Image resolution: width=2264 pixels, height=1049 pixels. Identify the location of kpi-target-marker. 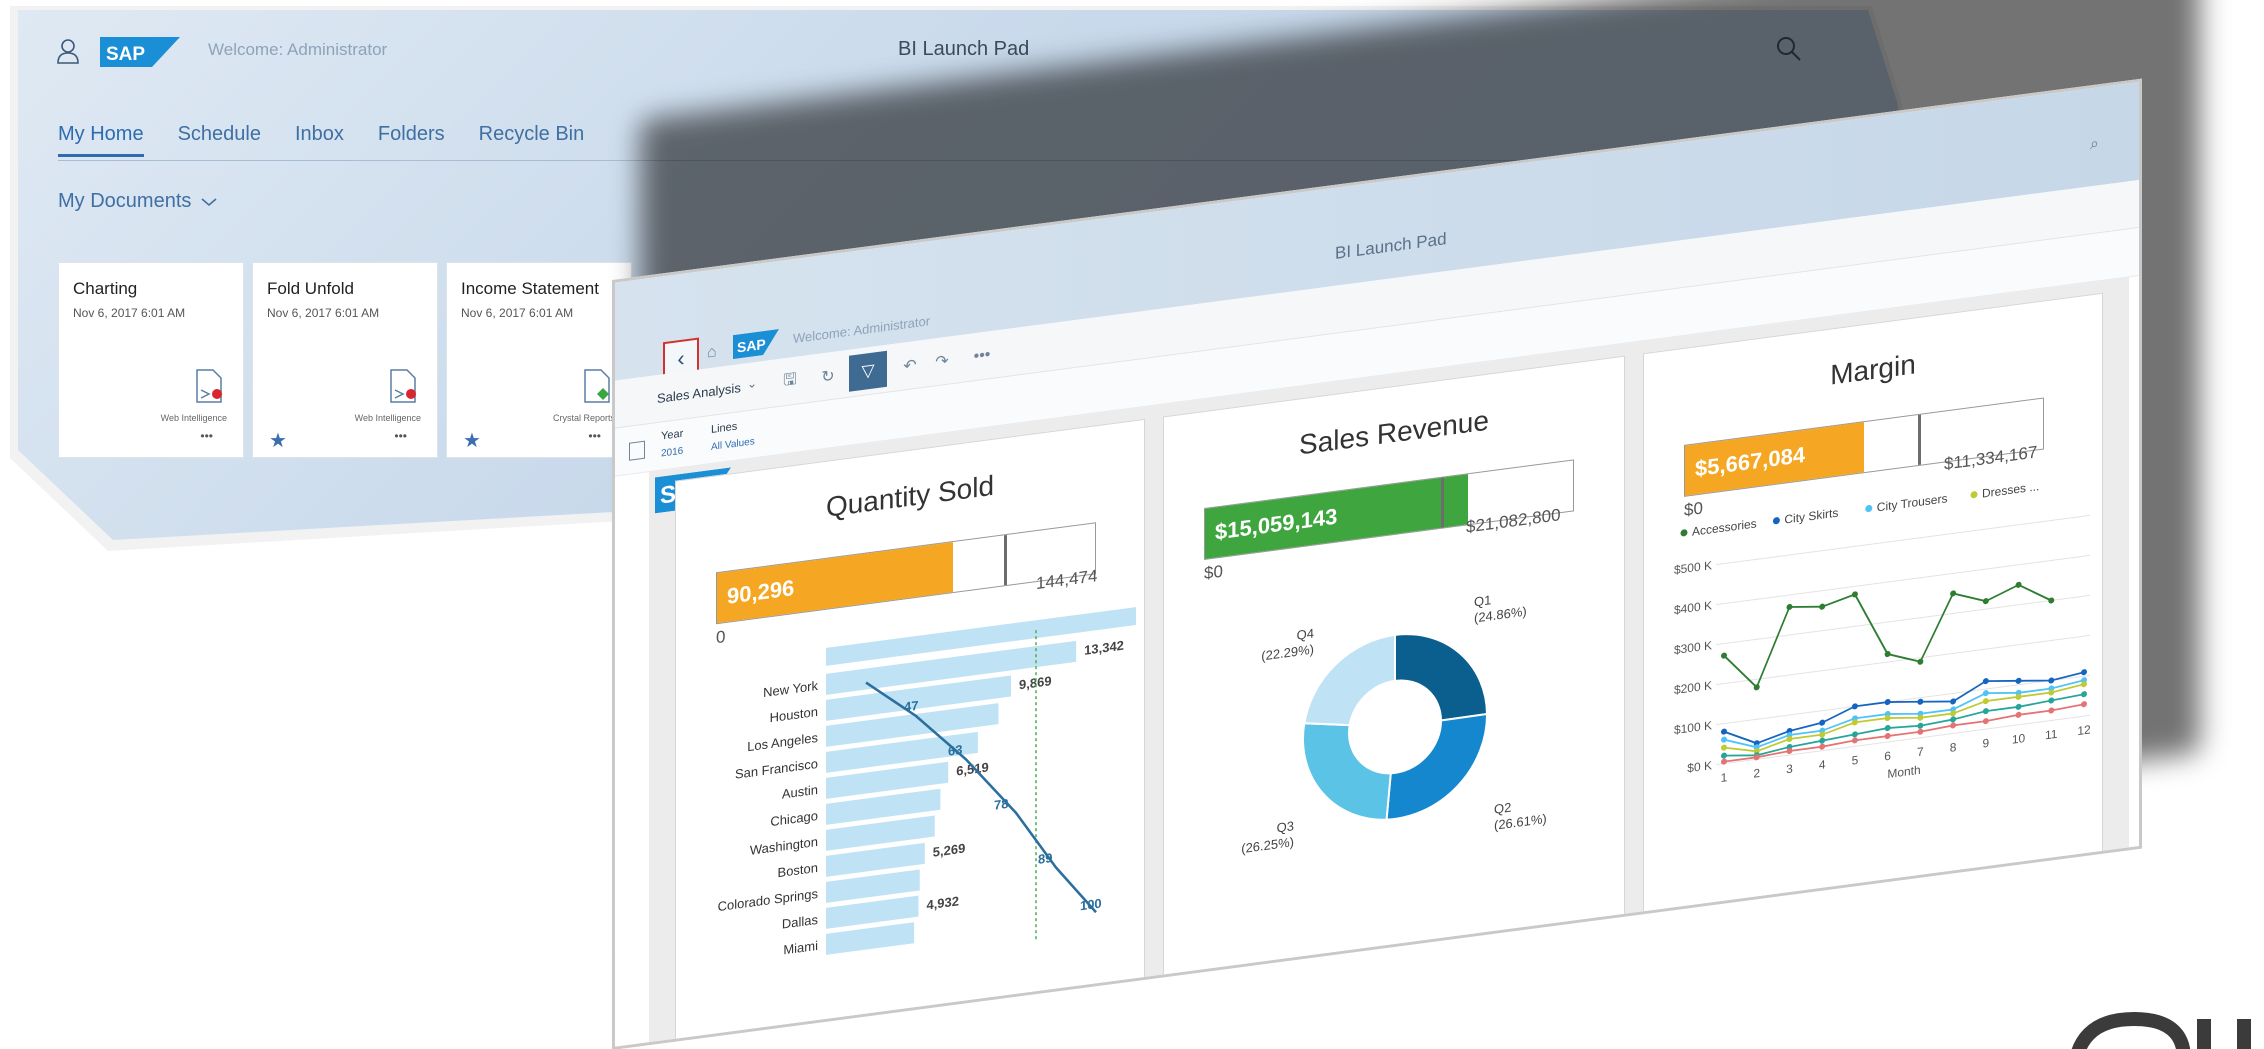
(1006, 560).